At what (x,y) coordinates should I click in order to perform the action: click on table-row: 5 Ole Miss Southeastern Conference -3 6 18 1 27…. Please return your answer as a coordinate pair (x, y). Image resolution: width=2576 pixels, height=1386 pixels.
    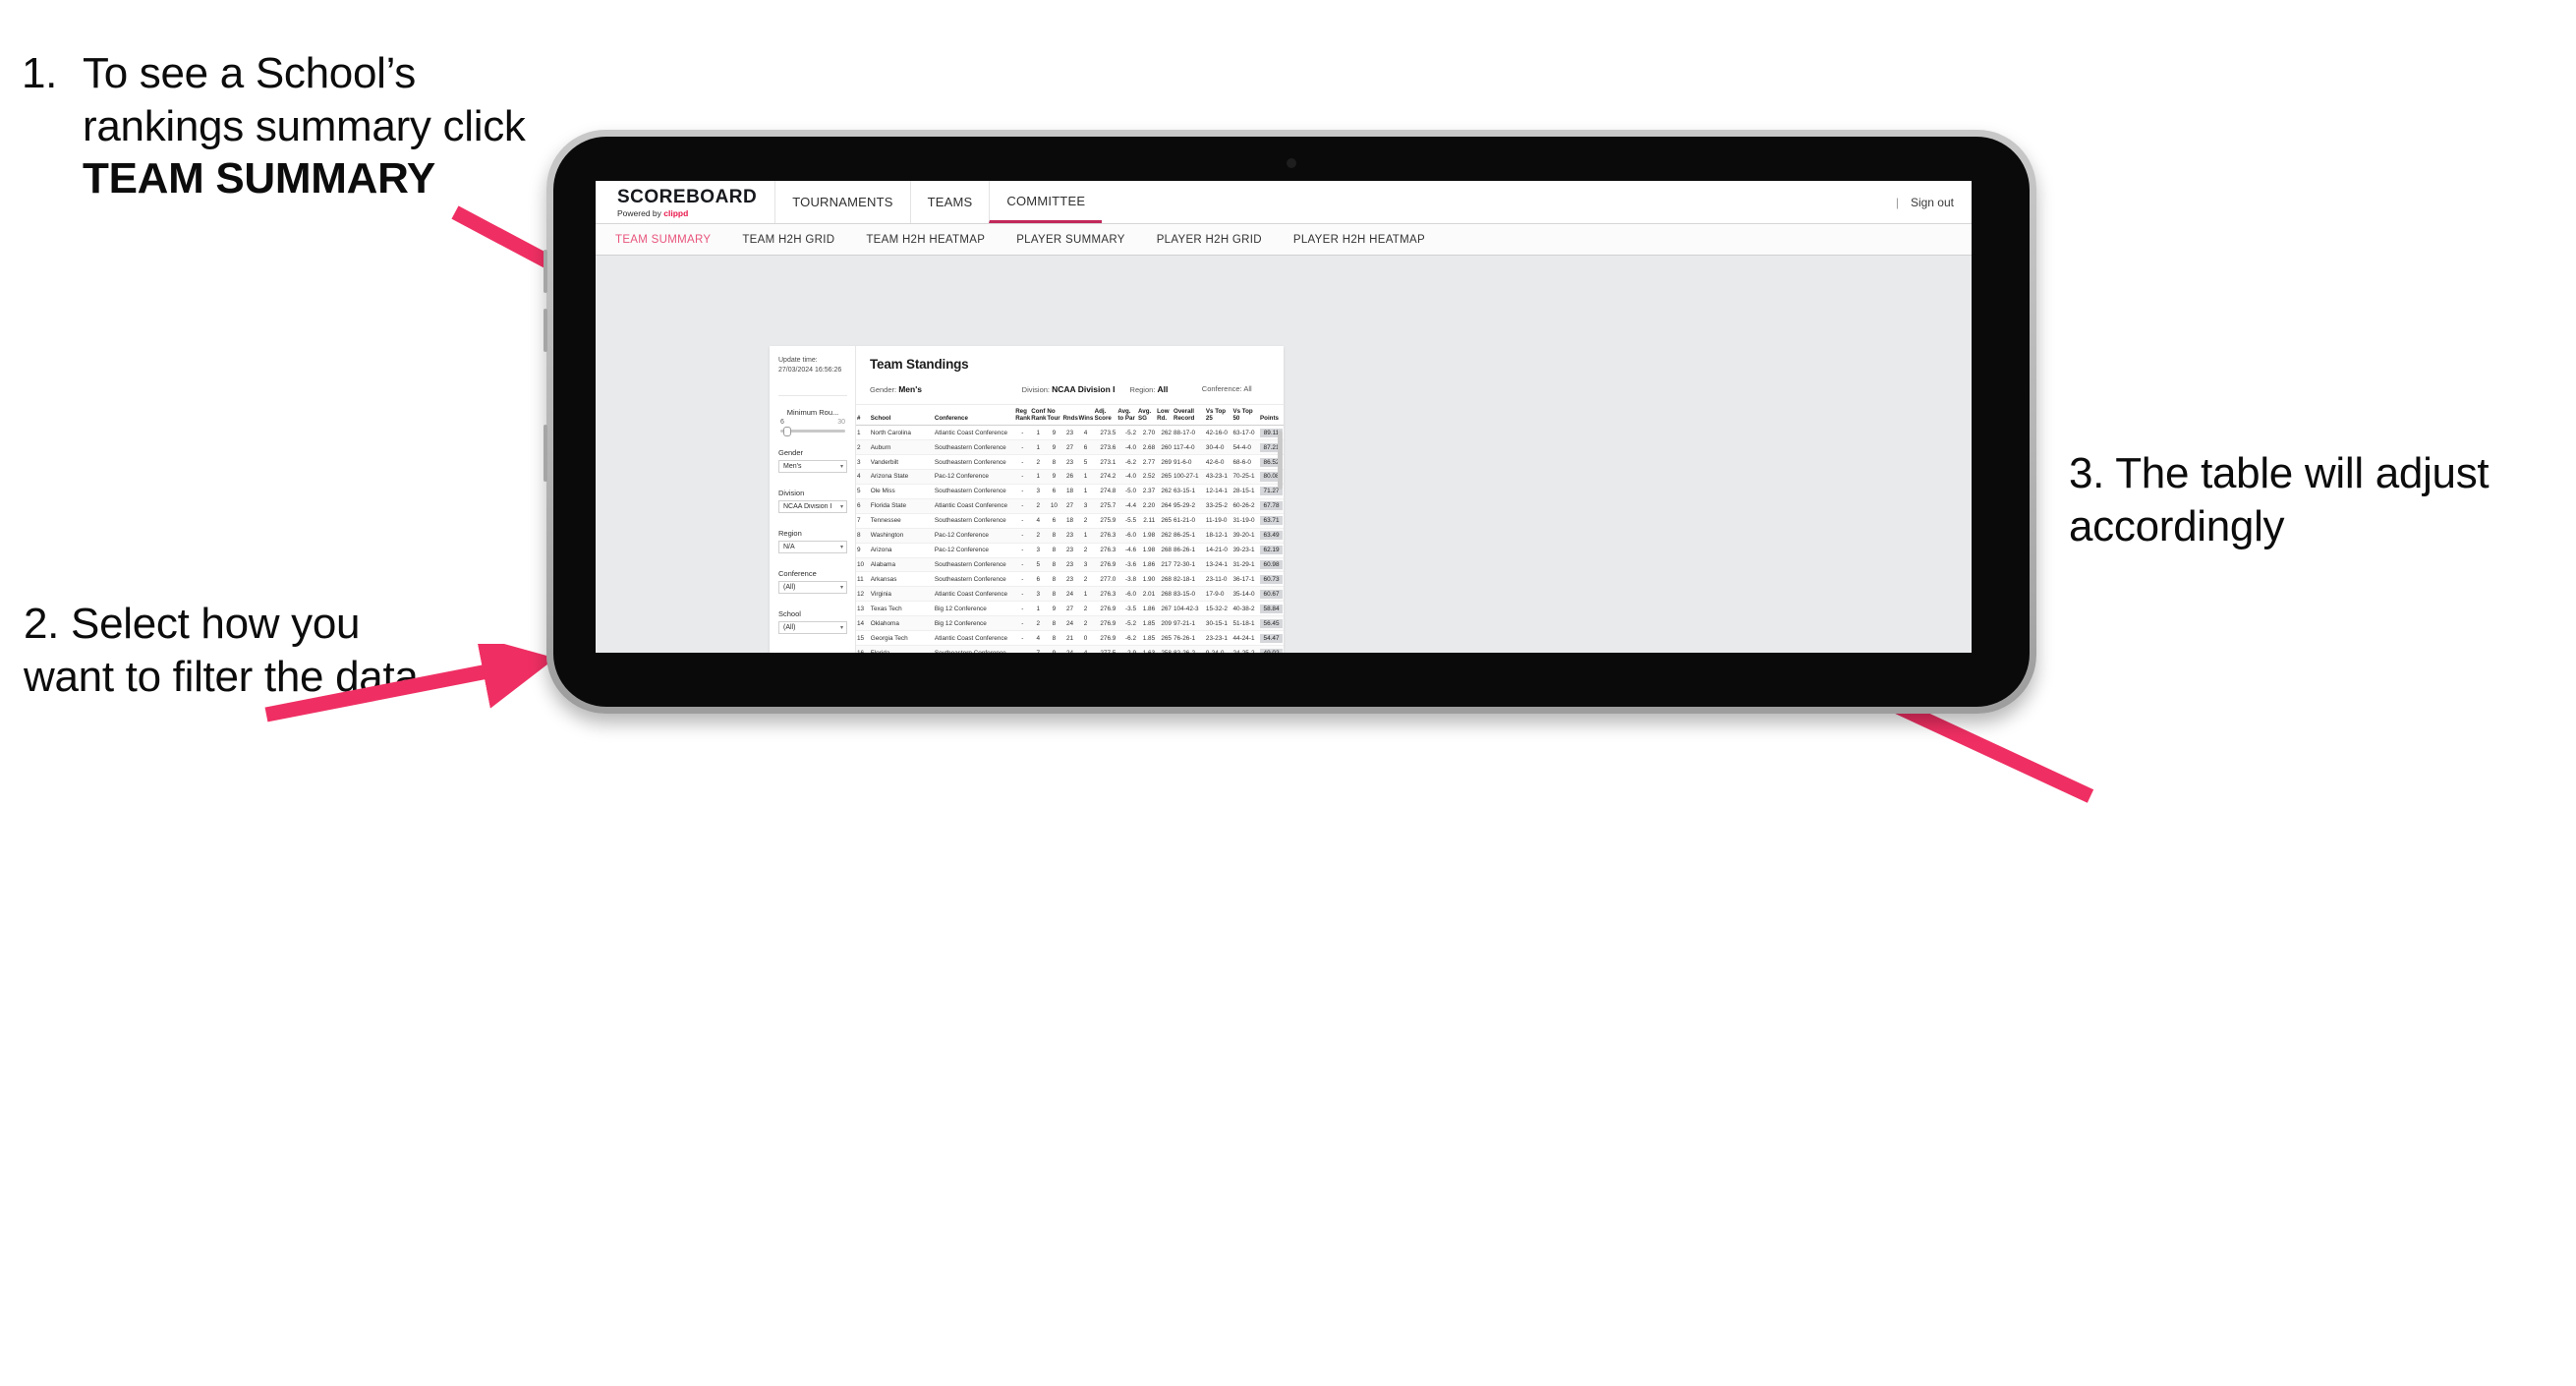
    Looking at the image, I should click on (1070, 491).